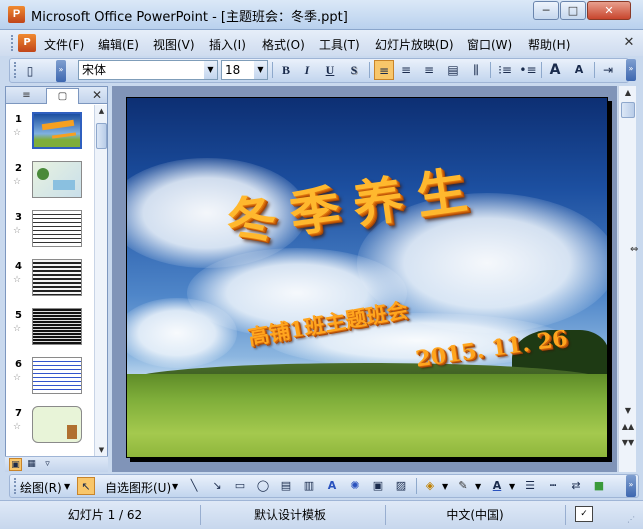 This screenshot has width=643, height=529. Describe the element at coordinates (453, 70) in the screenshot. I see `distribute-button: ▤` at that location.